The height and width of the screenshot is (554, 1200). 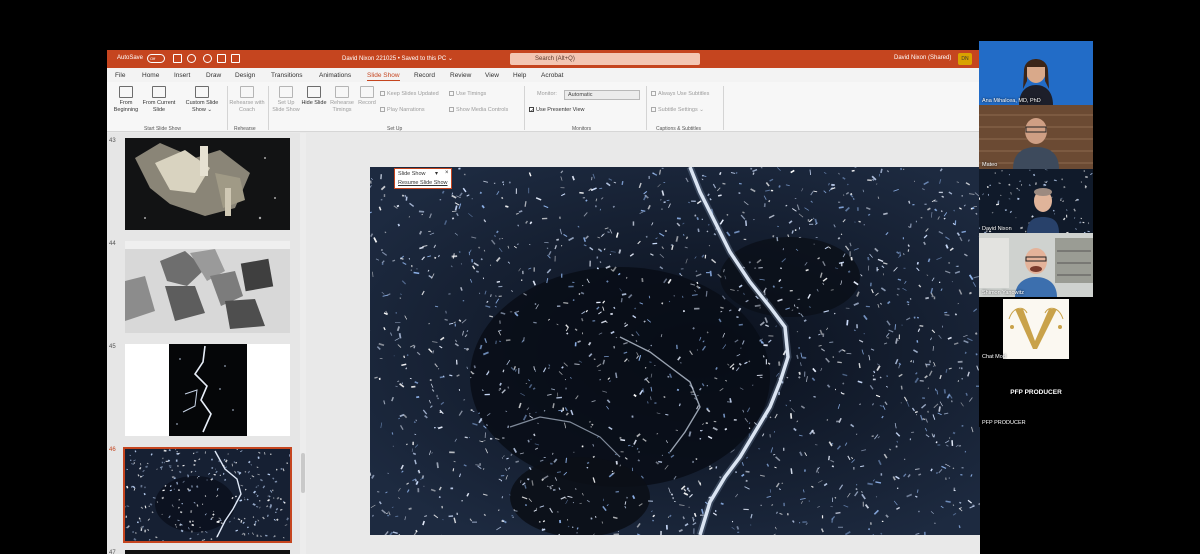 I want to click on tab-draw: Draw, so click(x=213, y=75).